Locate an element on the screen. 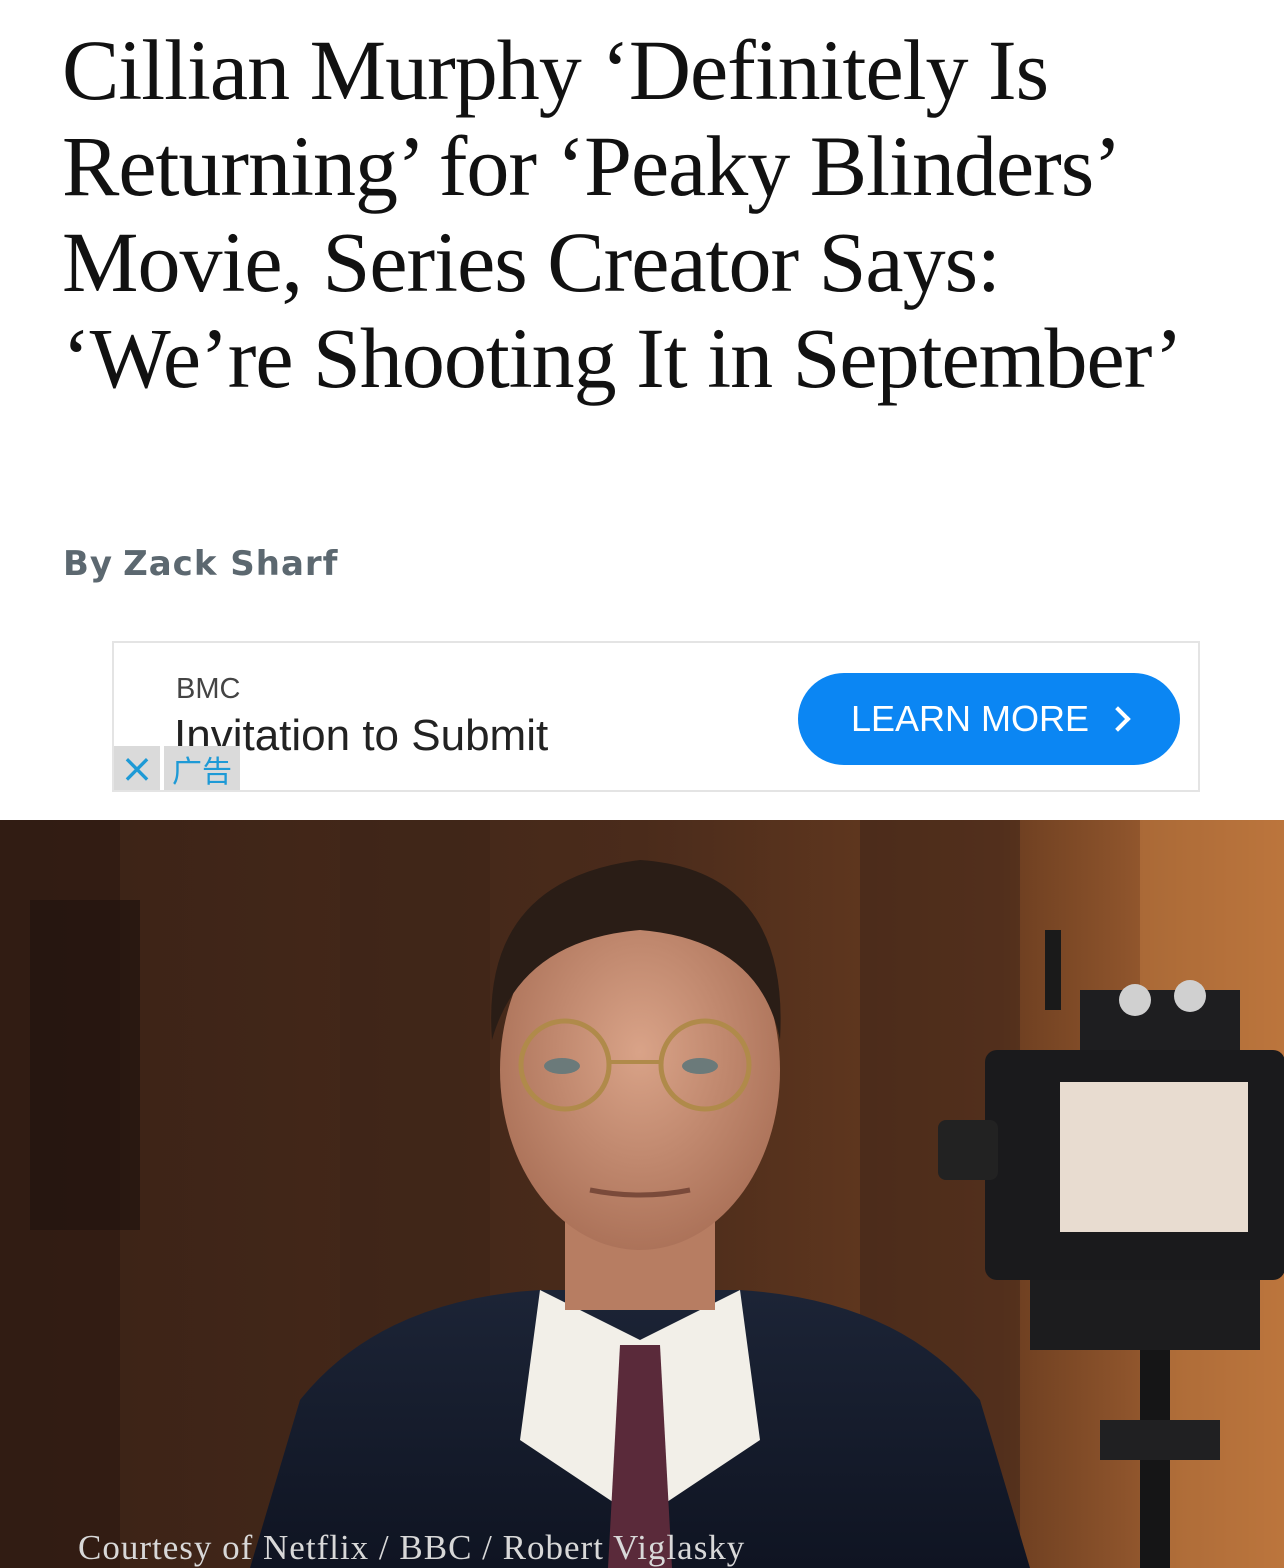 The width and height of the screenshot is (1284, 1568). close-icon: × is located at coordinates (137, 768).